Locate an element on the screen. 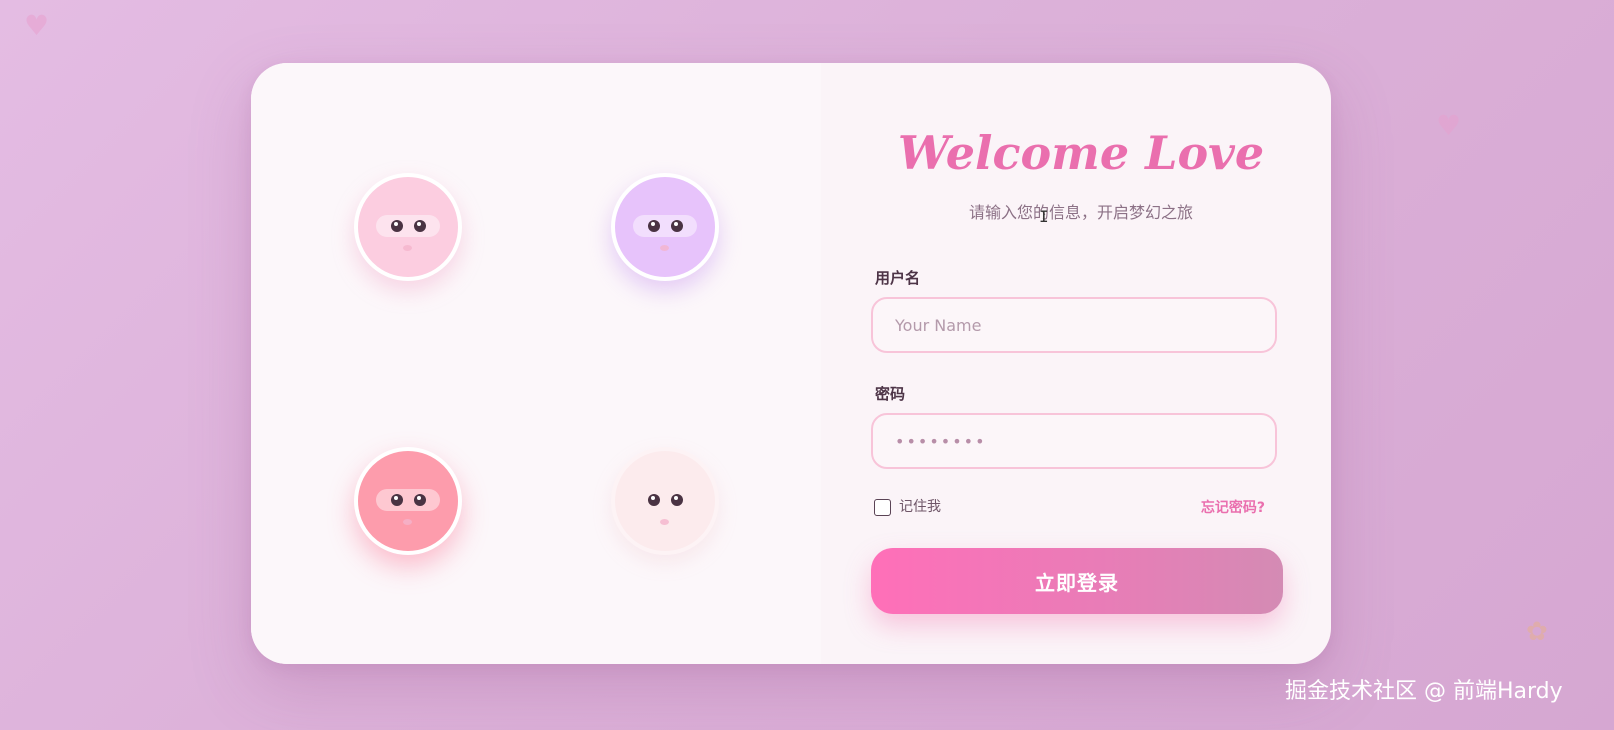 Image resolution: width=1614 pixels, height=730 pixels. avatar-cream is located at coordinates (665, 501).